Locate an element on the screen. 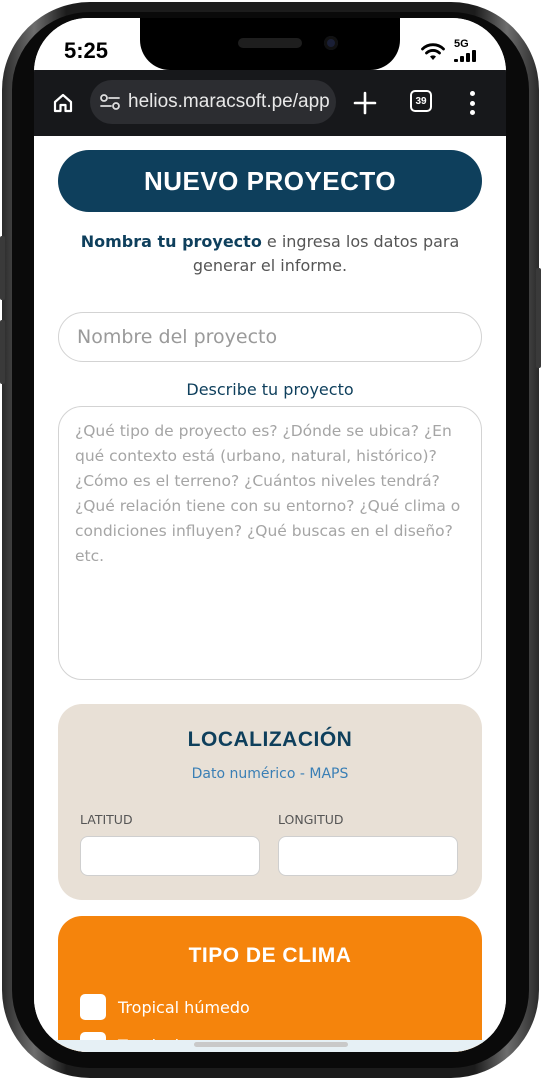 The width and height of the screenshot is (541, 1080). cellular-indicator: 5G is located at coordinates (466, 50).